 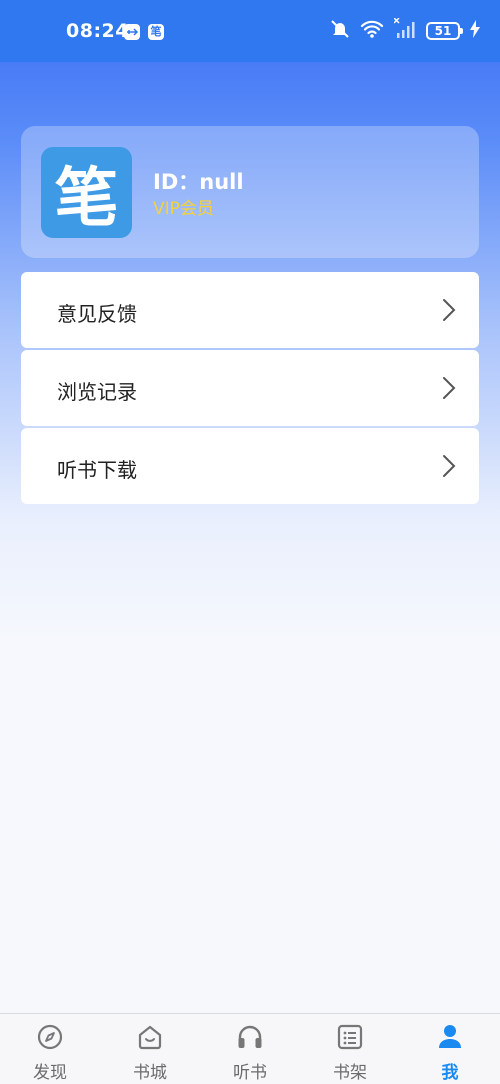 I want to click on profile-icon, so click(x=450, y=1036).